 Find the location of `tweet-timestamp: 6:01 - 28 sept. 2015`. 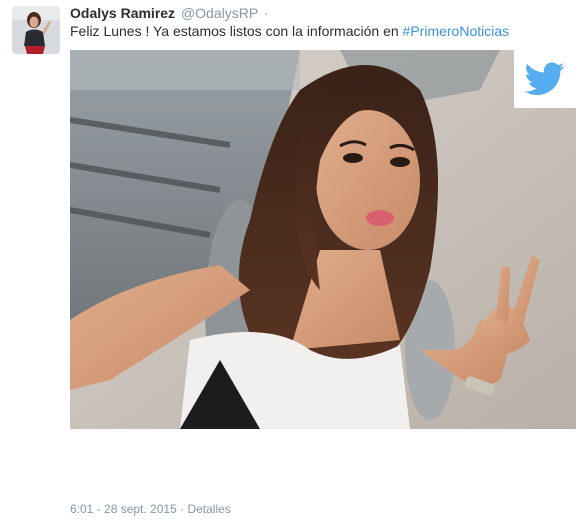

tweet-timestamp: 6:01 - 28 sept. 2015 is located at coordinates (123, 509).